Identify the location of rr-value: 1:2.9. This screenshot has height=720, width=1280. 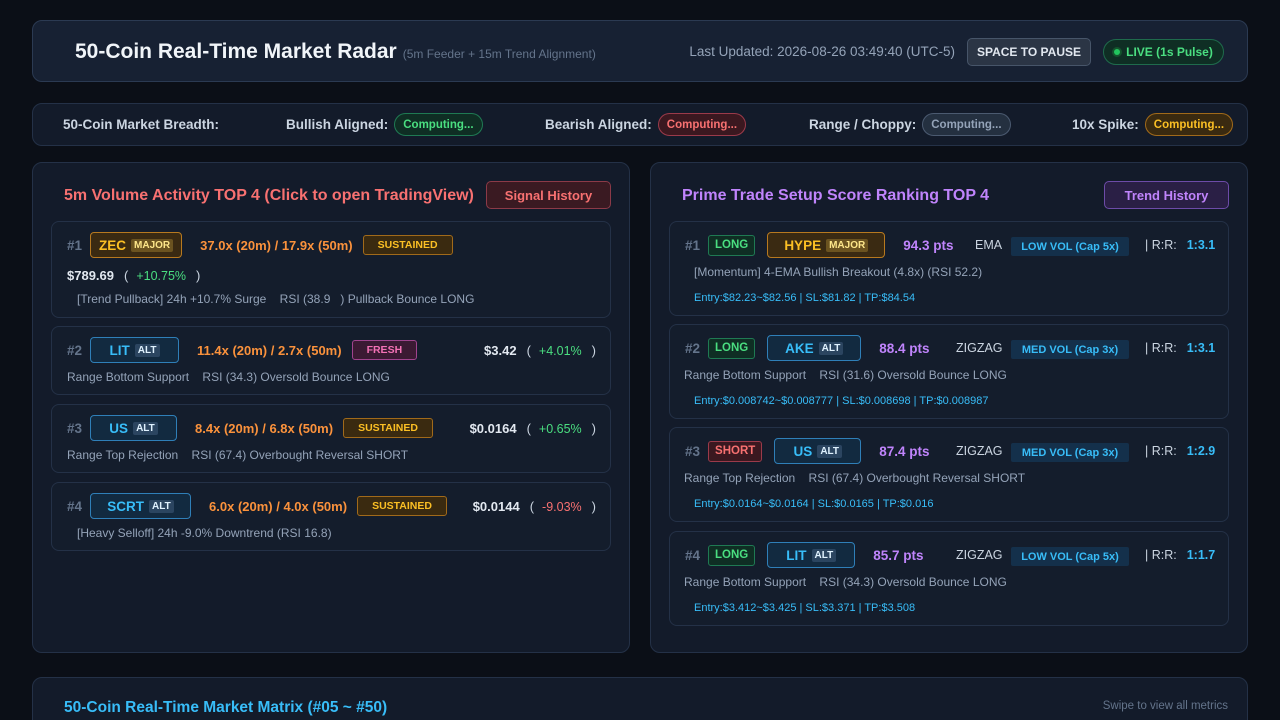
(1201, 451).